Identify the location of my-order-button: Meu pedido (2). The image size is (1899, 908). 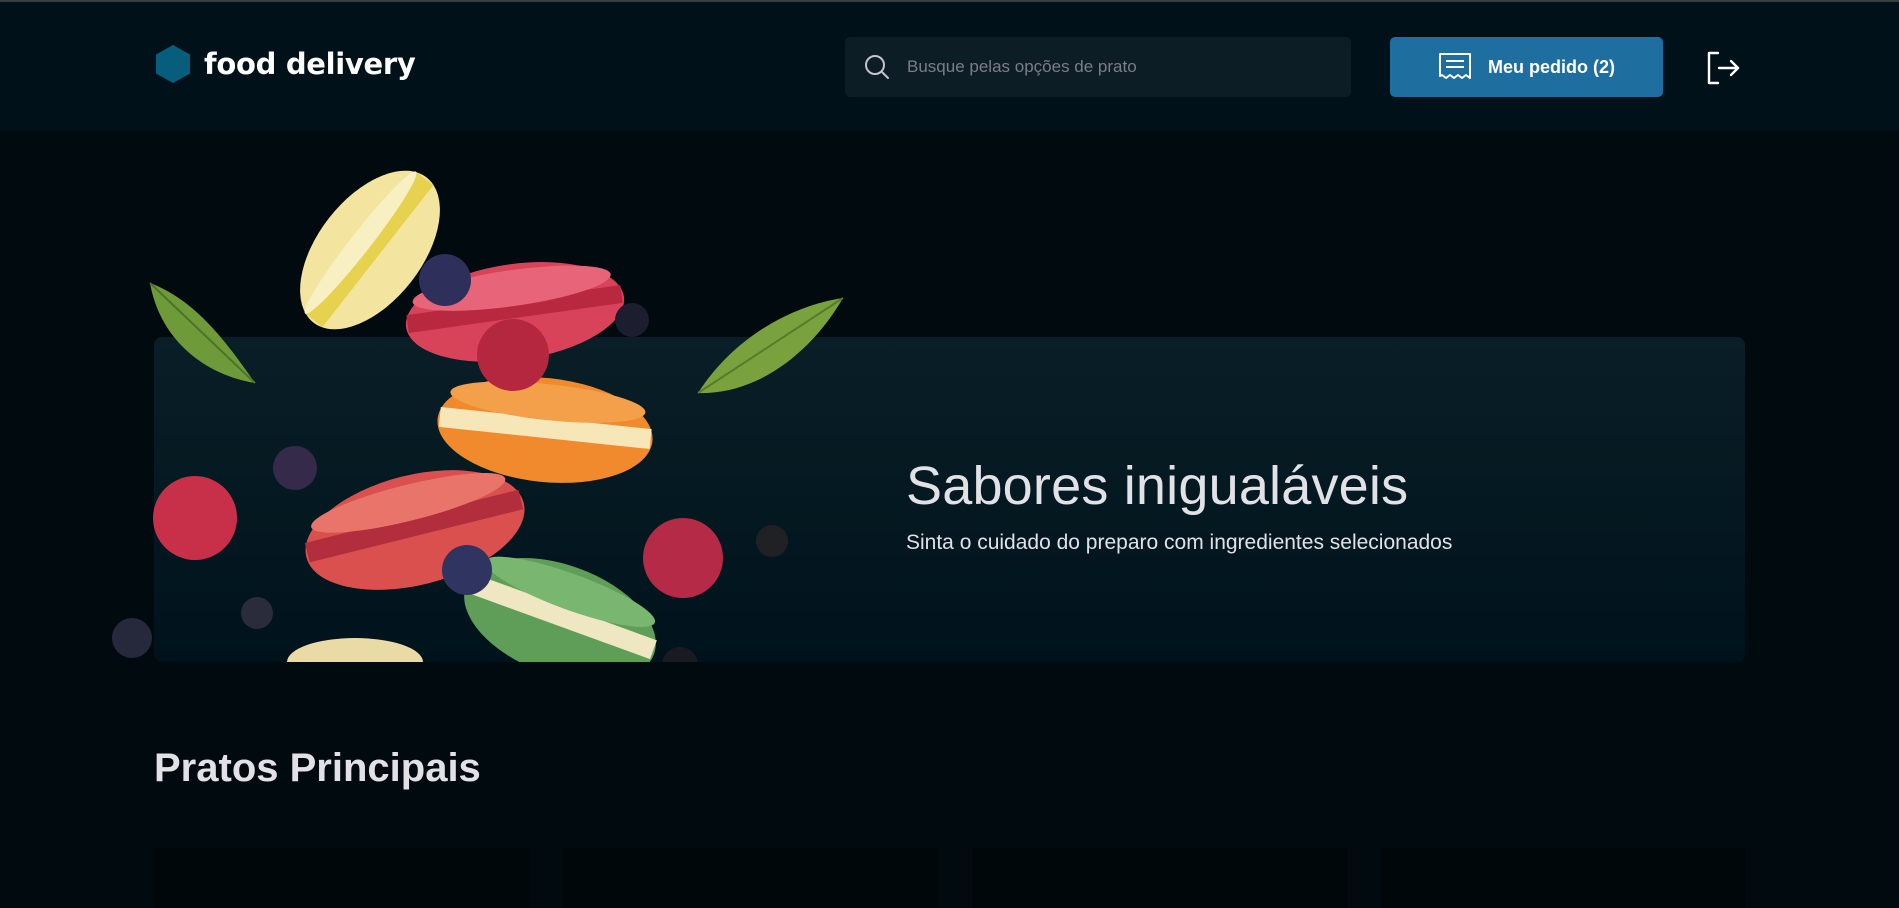
(1526, 67).